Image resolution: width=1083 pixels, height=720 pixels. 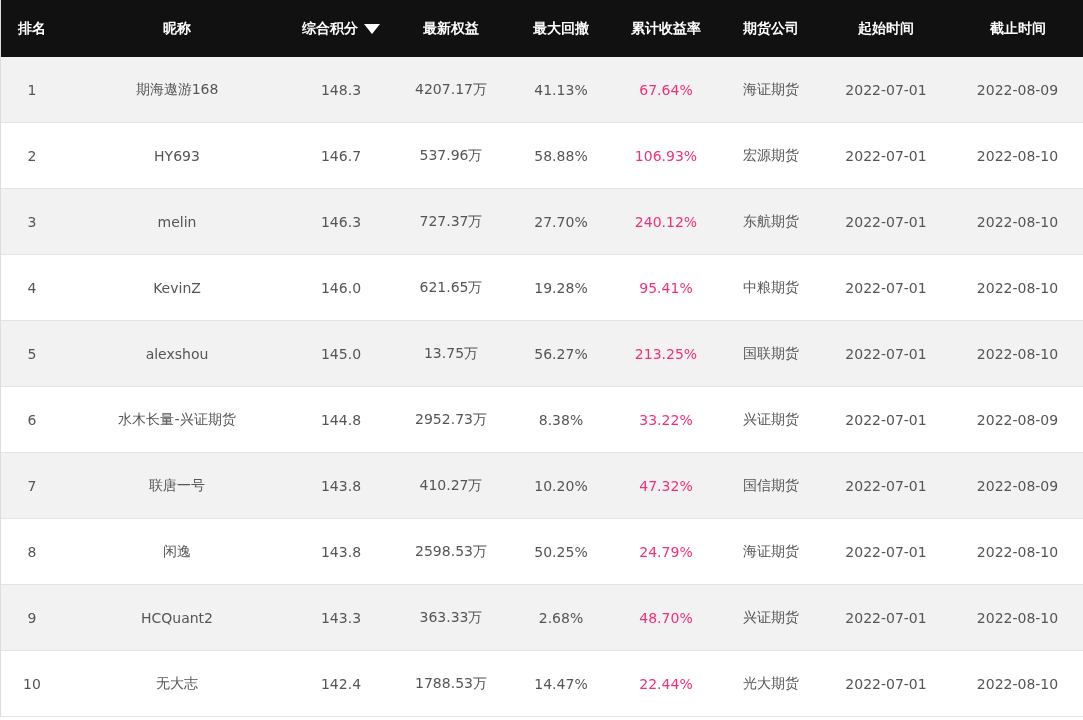 I want to click on table-cell: 5, so click(x=32, y=353).